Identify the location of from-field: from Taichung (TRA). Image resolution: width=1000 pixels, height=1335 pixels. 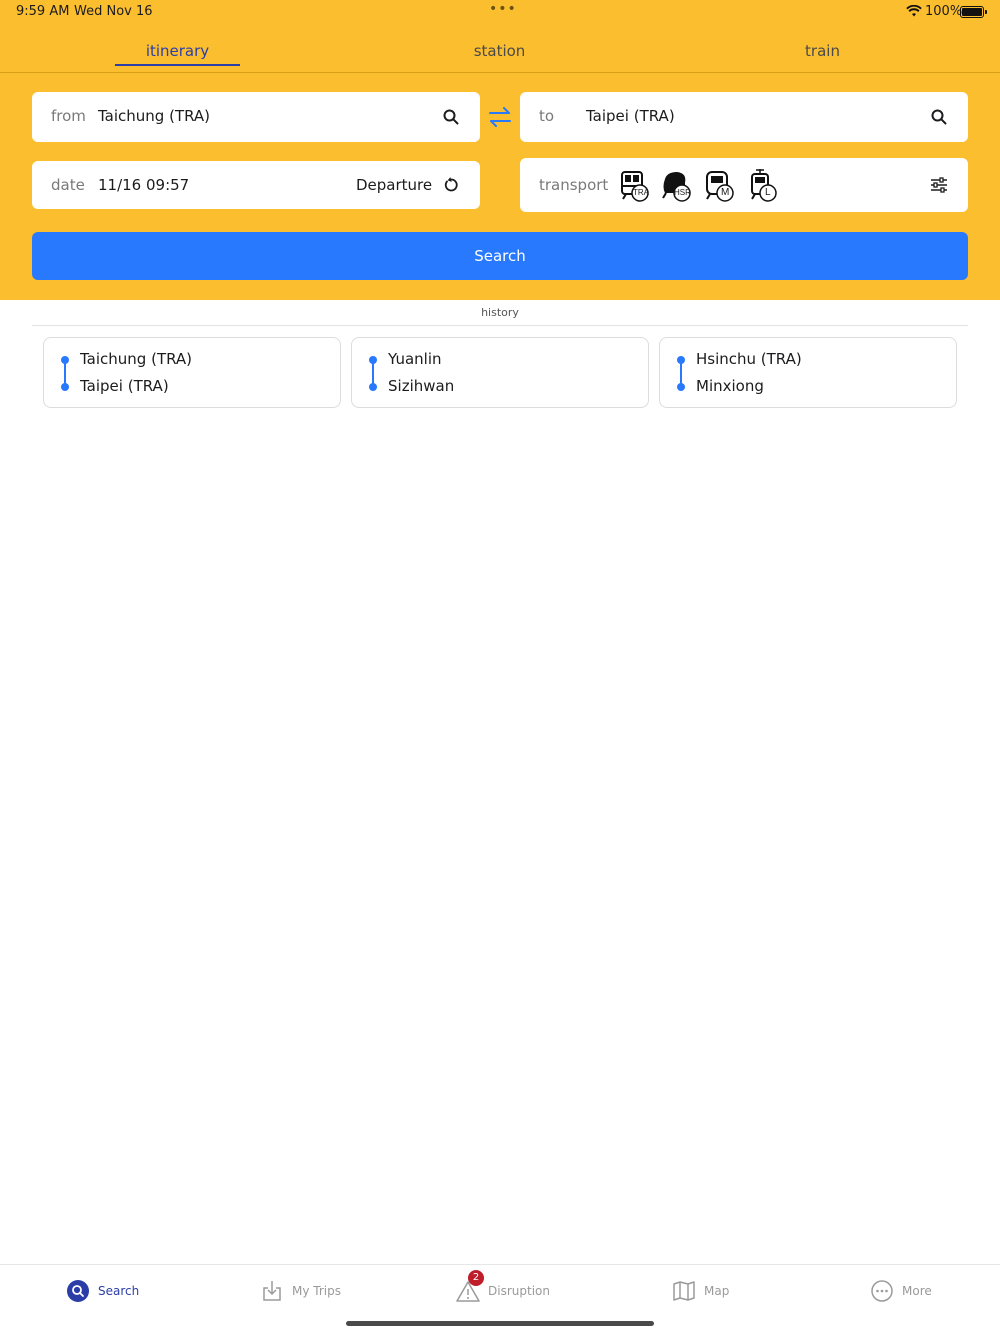
(256, 117).